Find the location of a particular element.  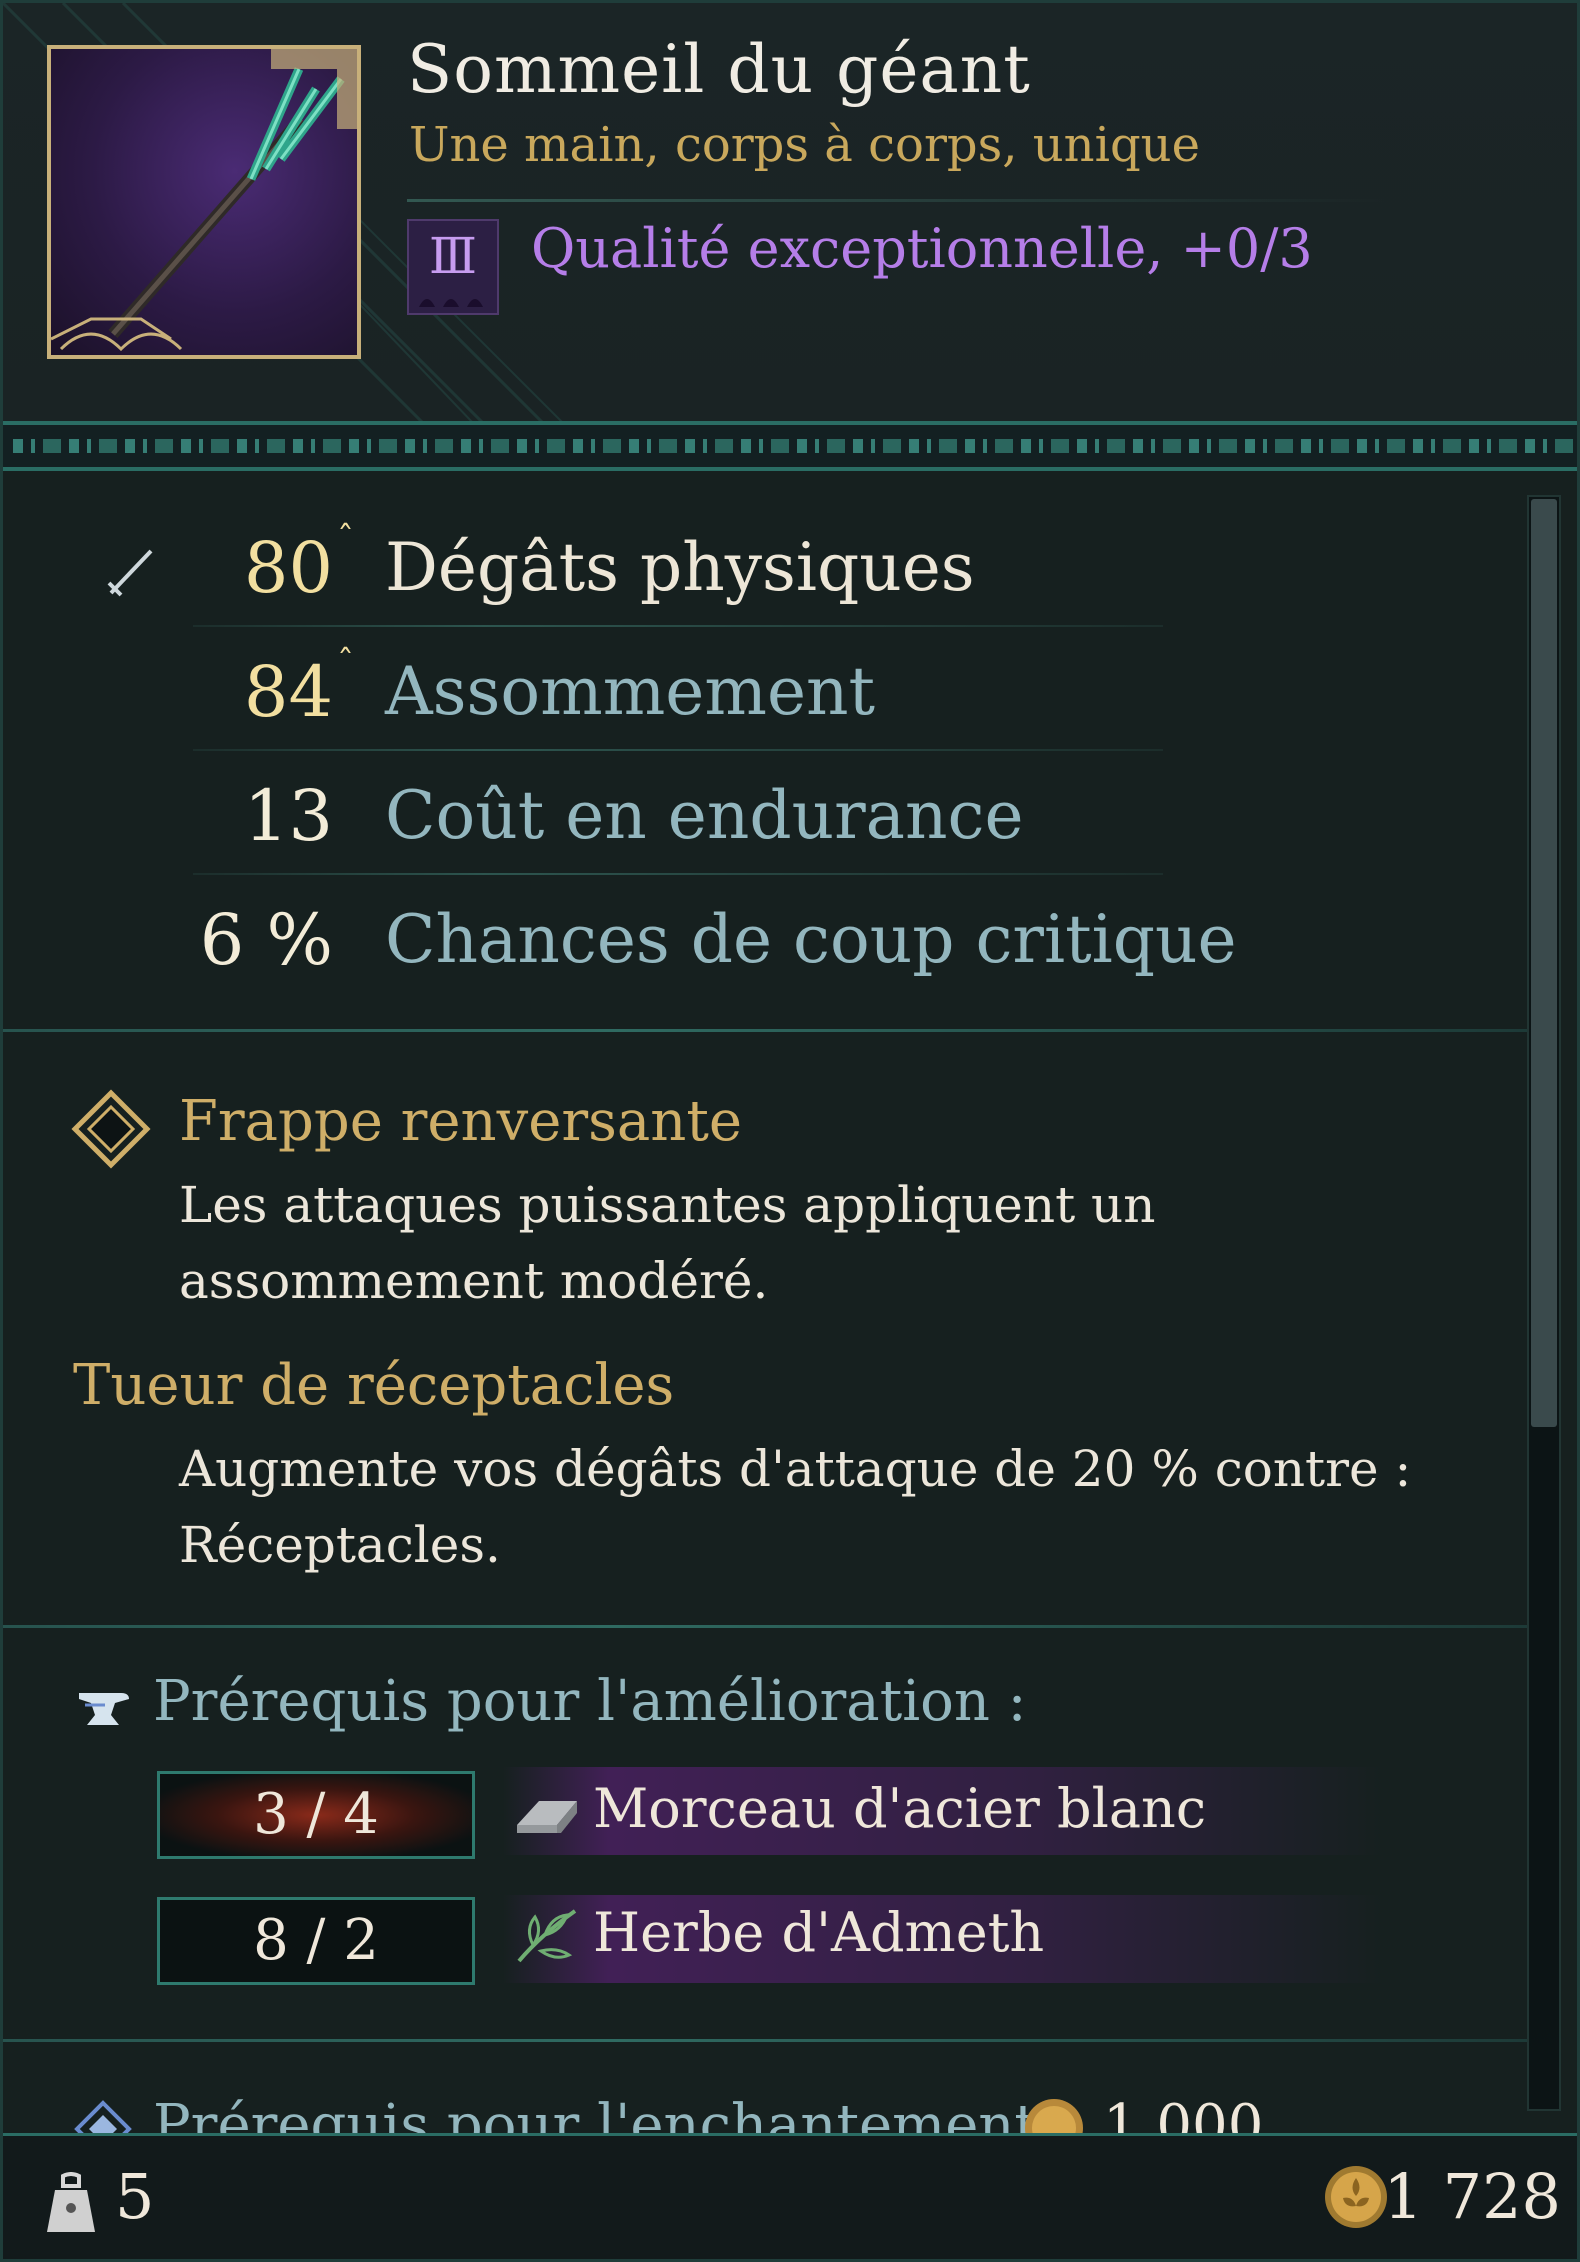

title-separator is located at coordinates (897, 200).